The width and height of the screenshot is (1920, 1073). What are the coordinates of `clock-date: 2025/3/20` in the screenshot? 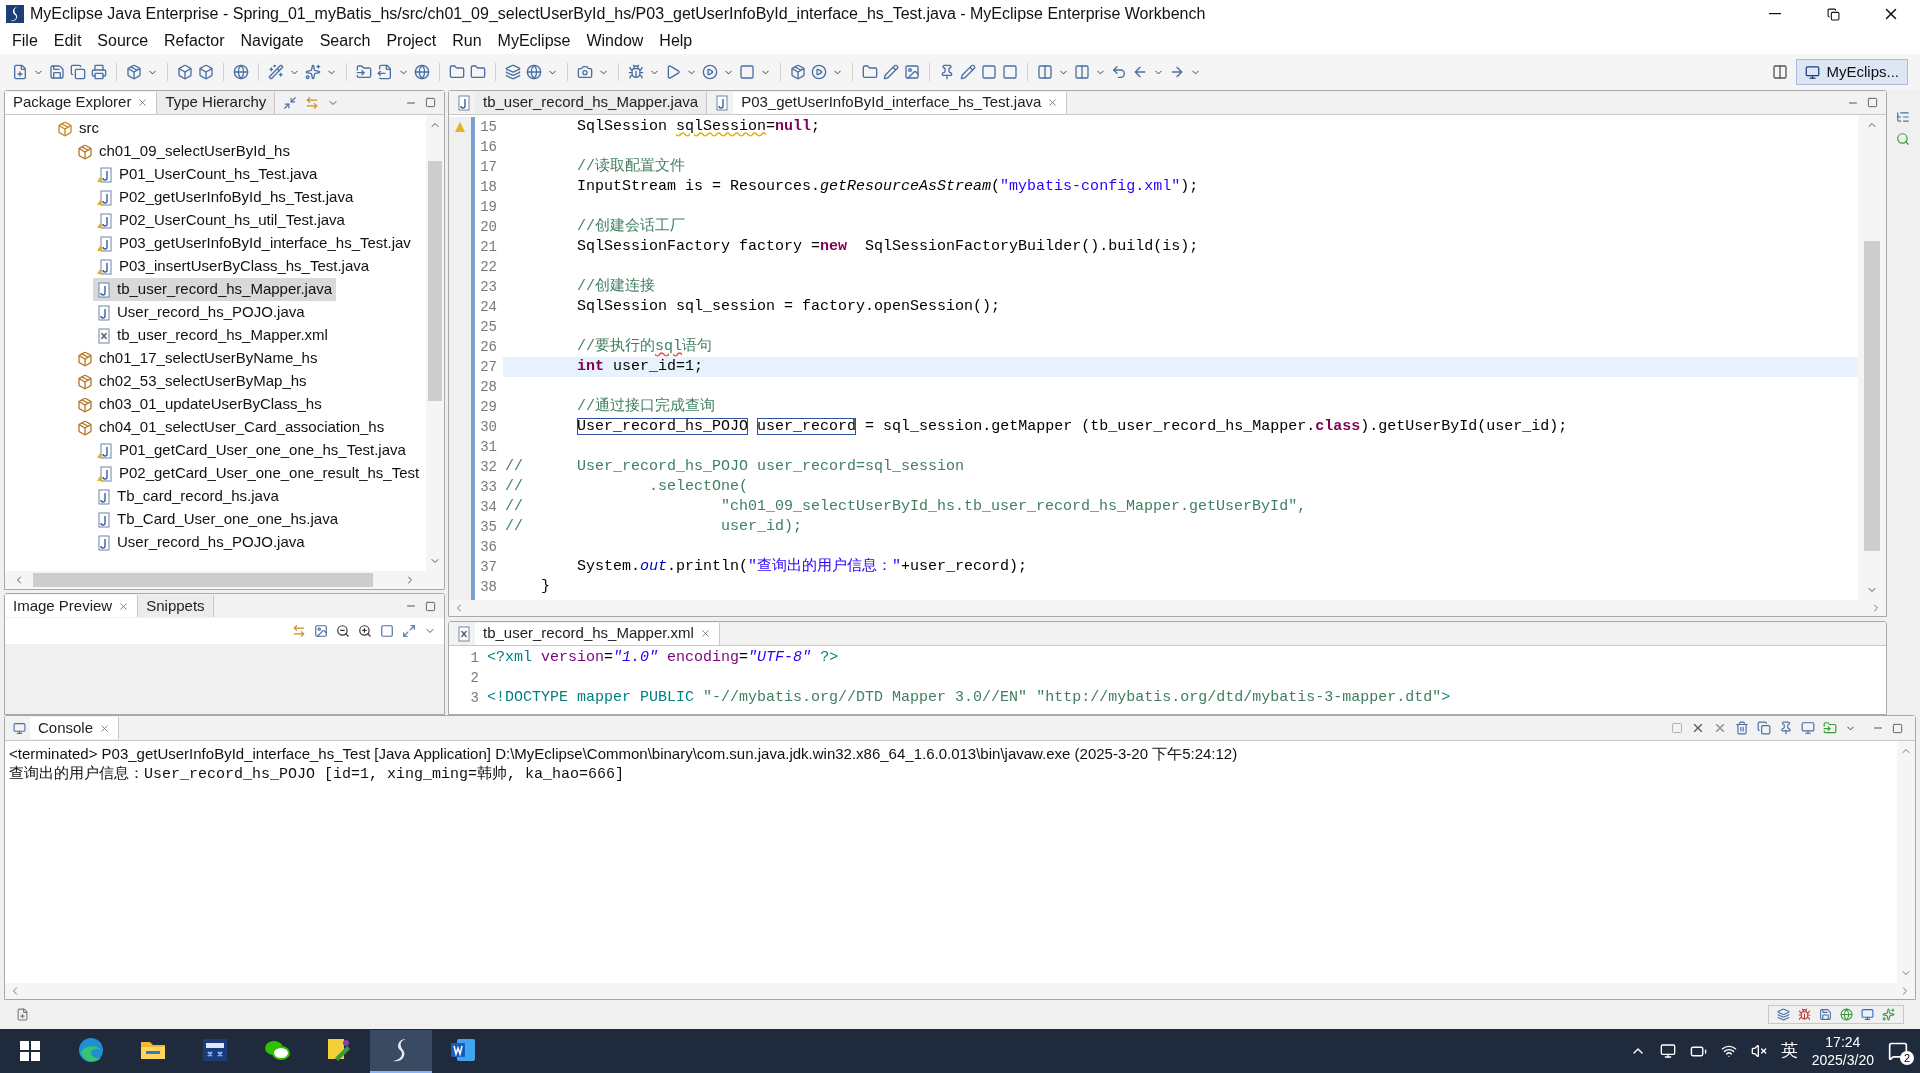 It's located at (1842, 1060).